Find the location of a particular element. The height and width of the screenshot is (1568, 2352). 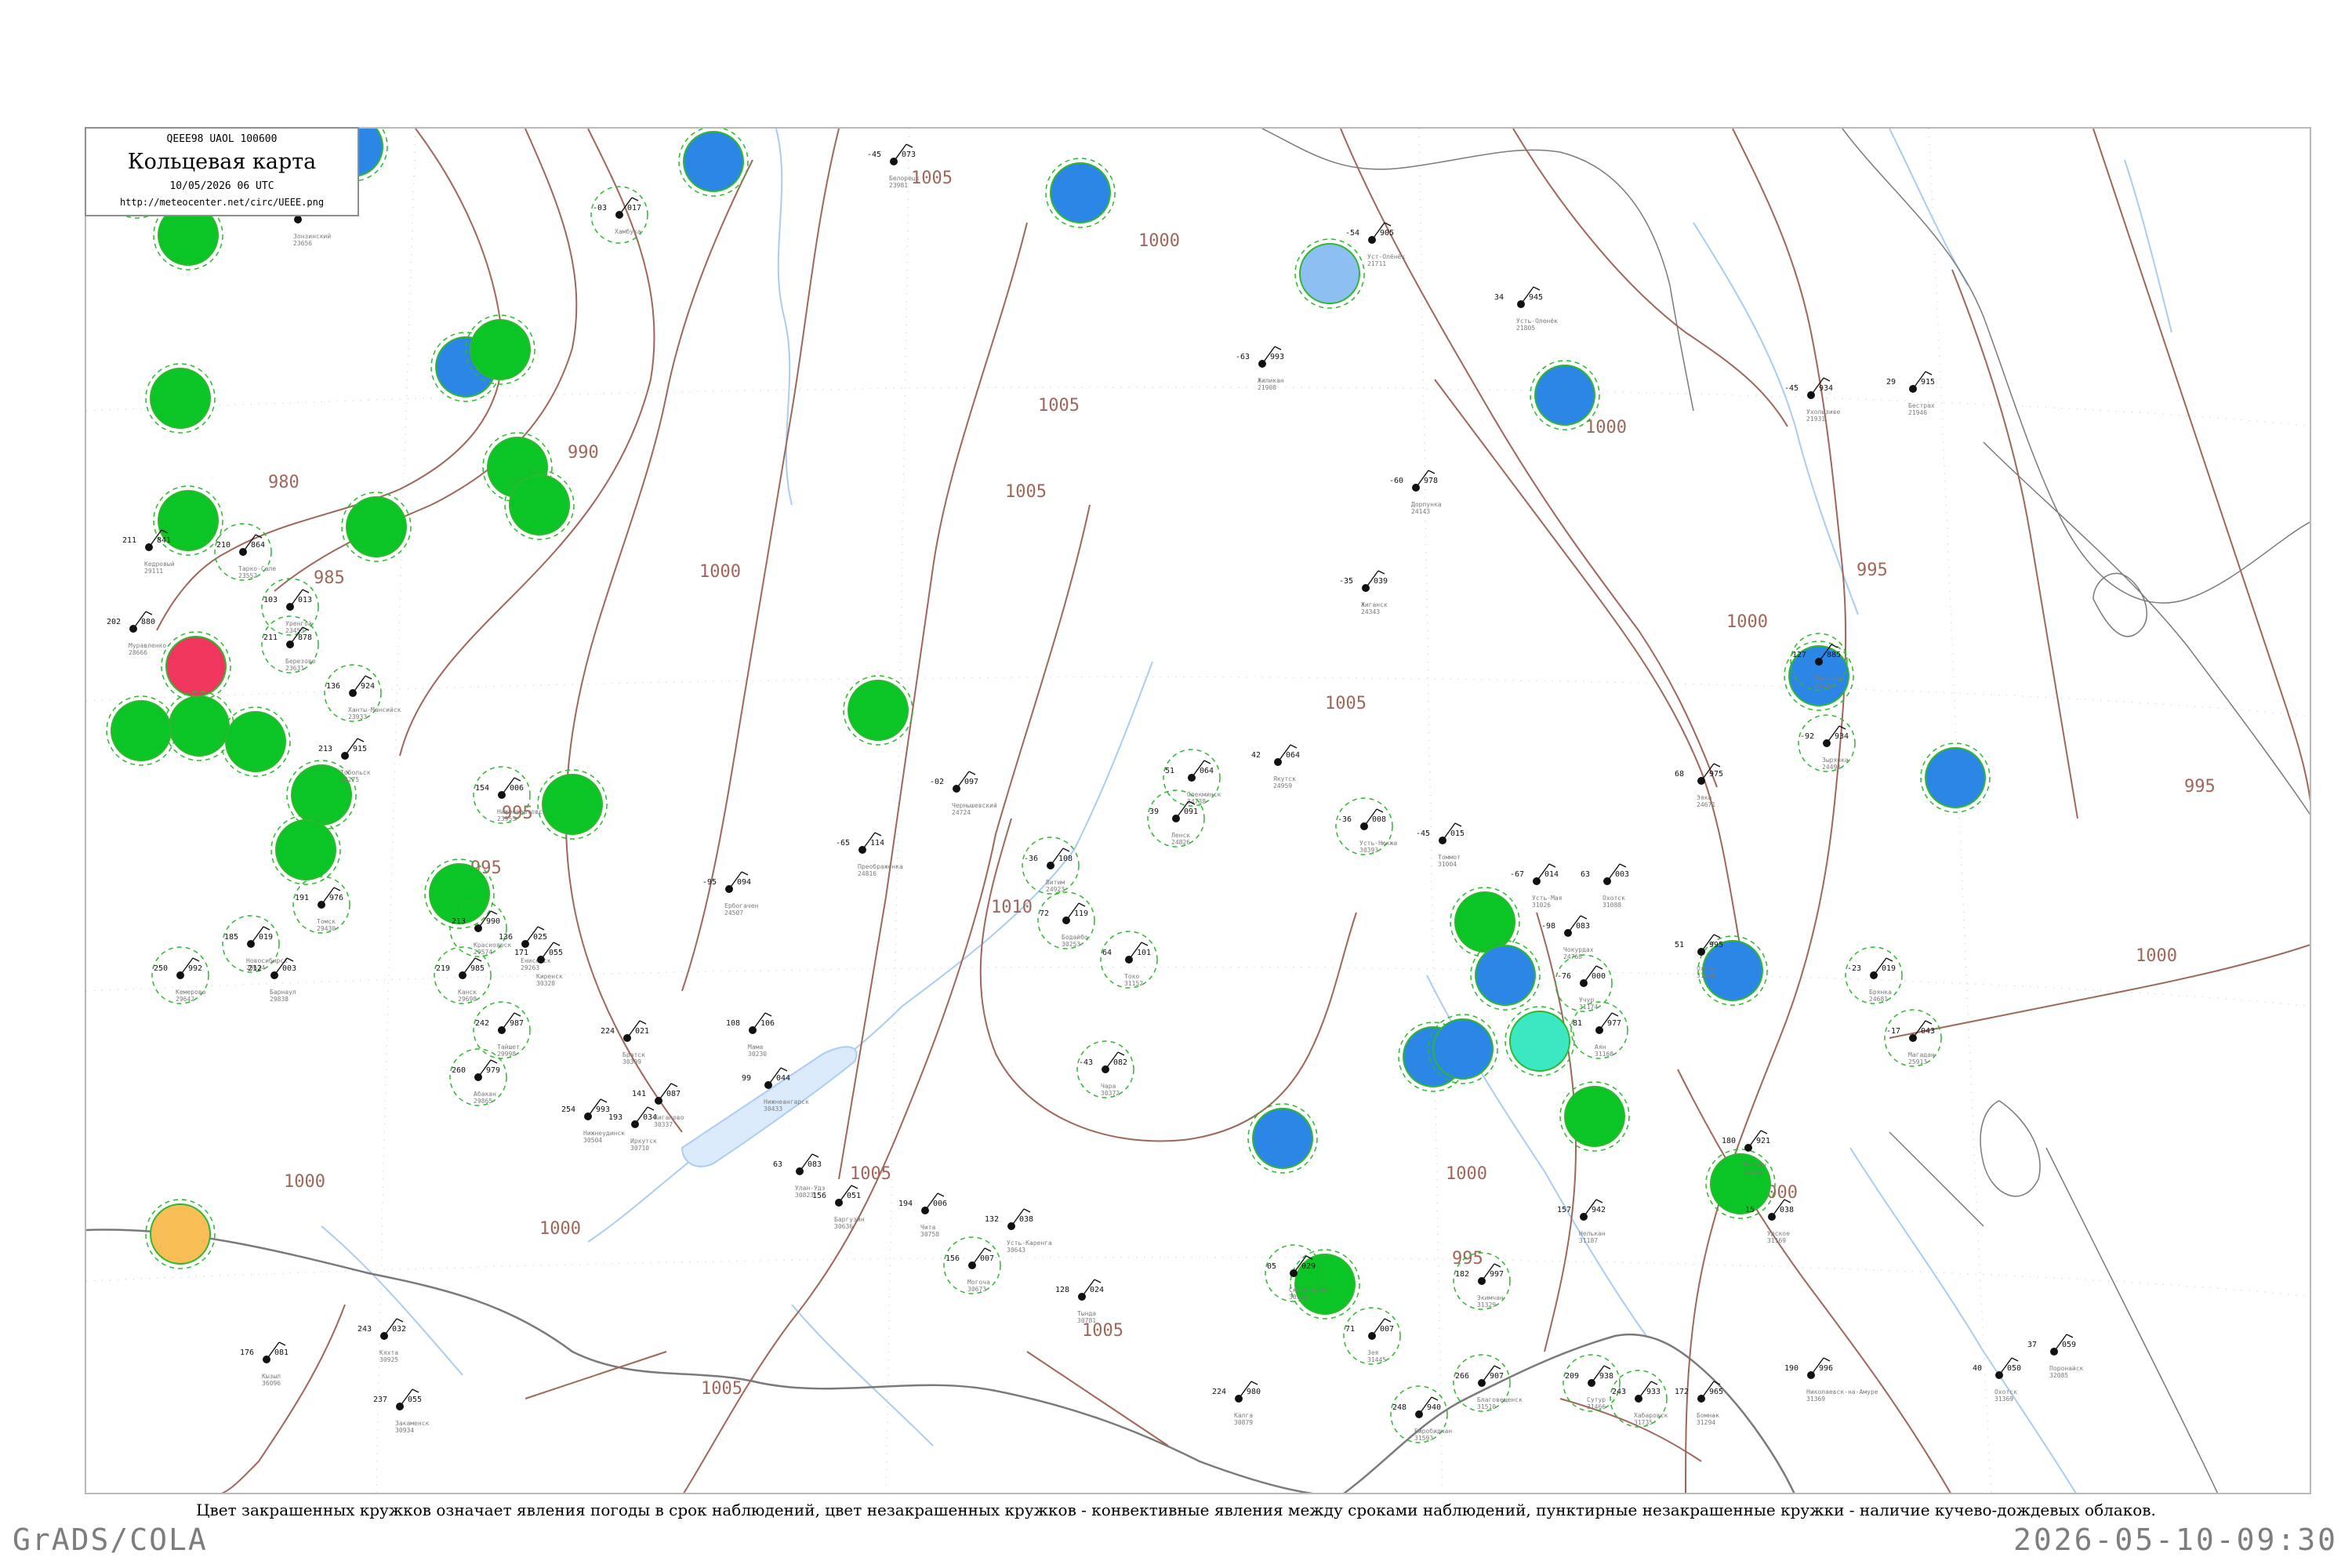

station-temperature: 212 is located at coordinates (255, 968).